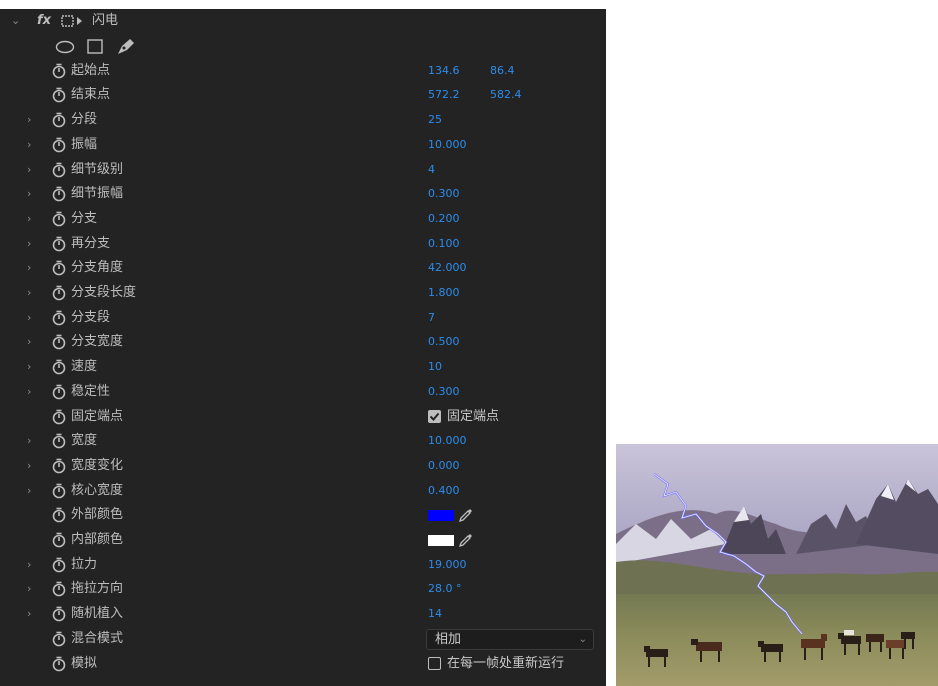  Describe the element at coordinates (91, 243) in the screenshot. I see `param-label: 再分支` at that location.